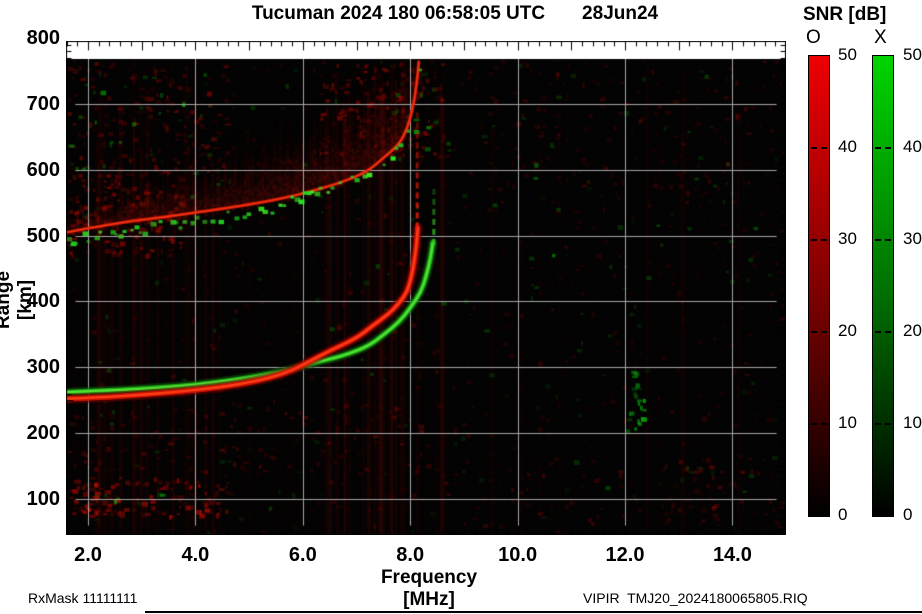  I want to click on y-tick-label-400: 400, so click(43, 301).